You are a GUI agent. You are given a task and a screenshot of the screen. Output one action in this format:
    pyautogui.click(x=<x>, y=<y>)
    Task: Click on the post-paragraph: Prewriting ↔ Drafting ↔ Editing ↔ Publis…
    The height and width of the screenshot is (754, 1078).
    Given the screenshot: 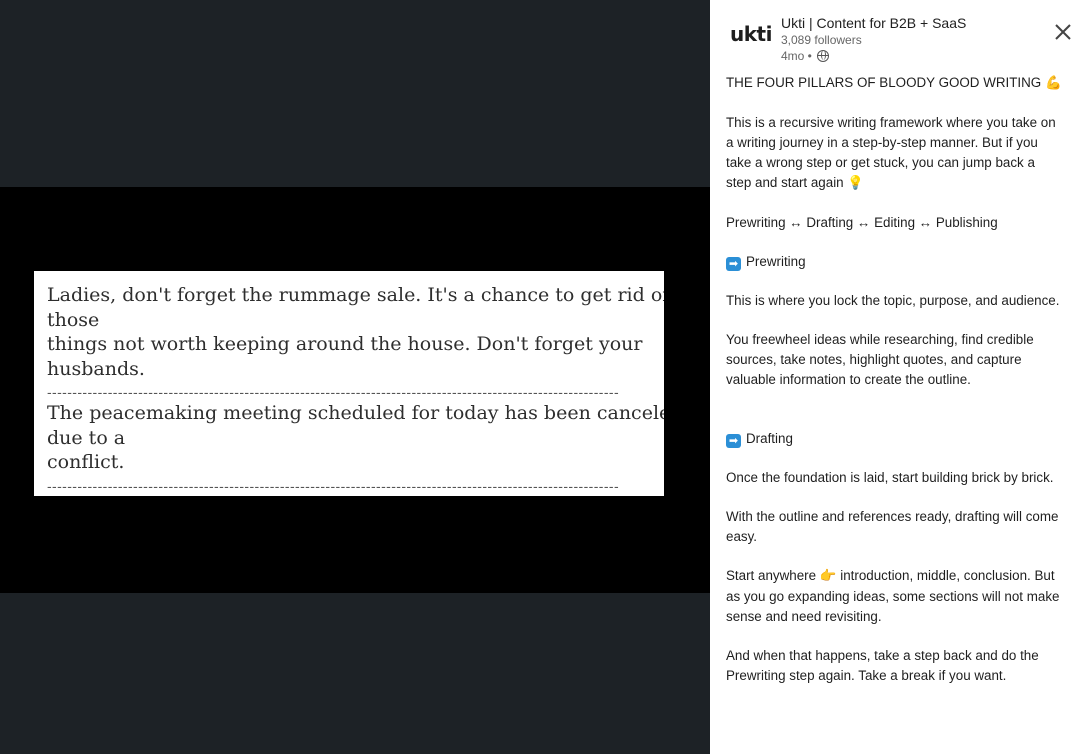 What is the action you would take?
    pyautogui.click(x=862, y=222)
    